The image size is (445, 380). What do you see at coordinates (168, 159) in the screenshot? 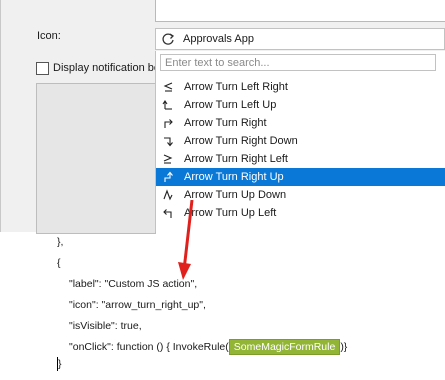
I see `arrow-turn-right-left-icon` at bounding box center [168, 159].